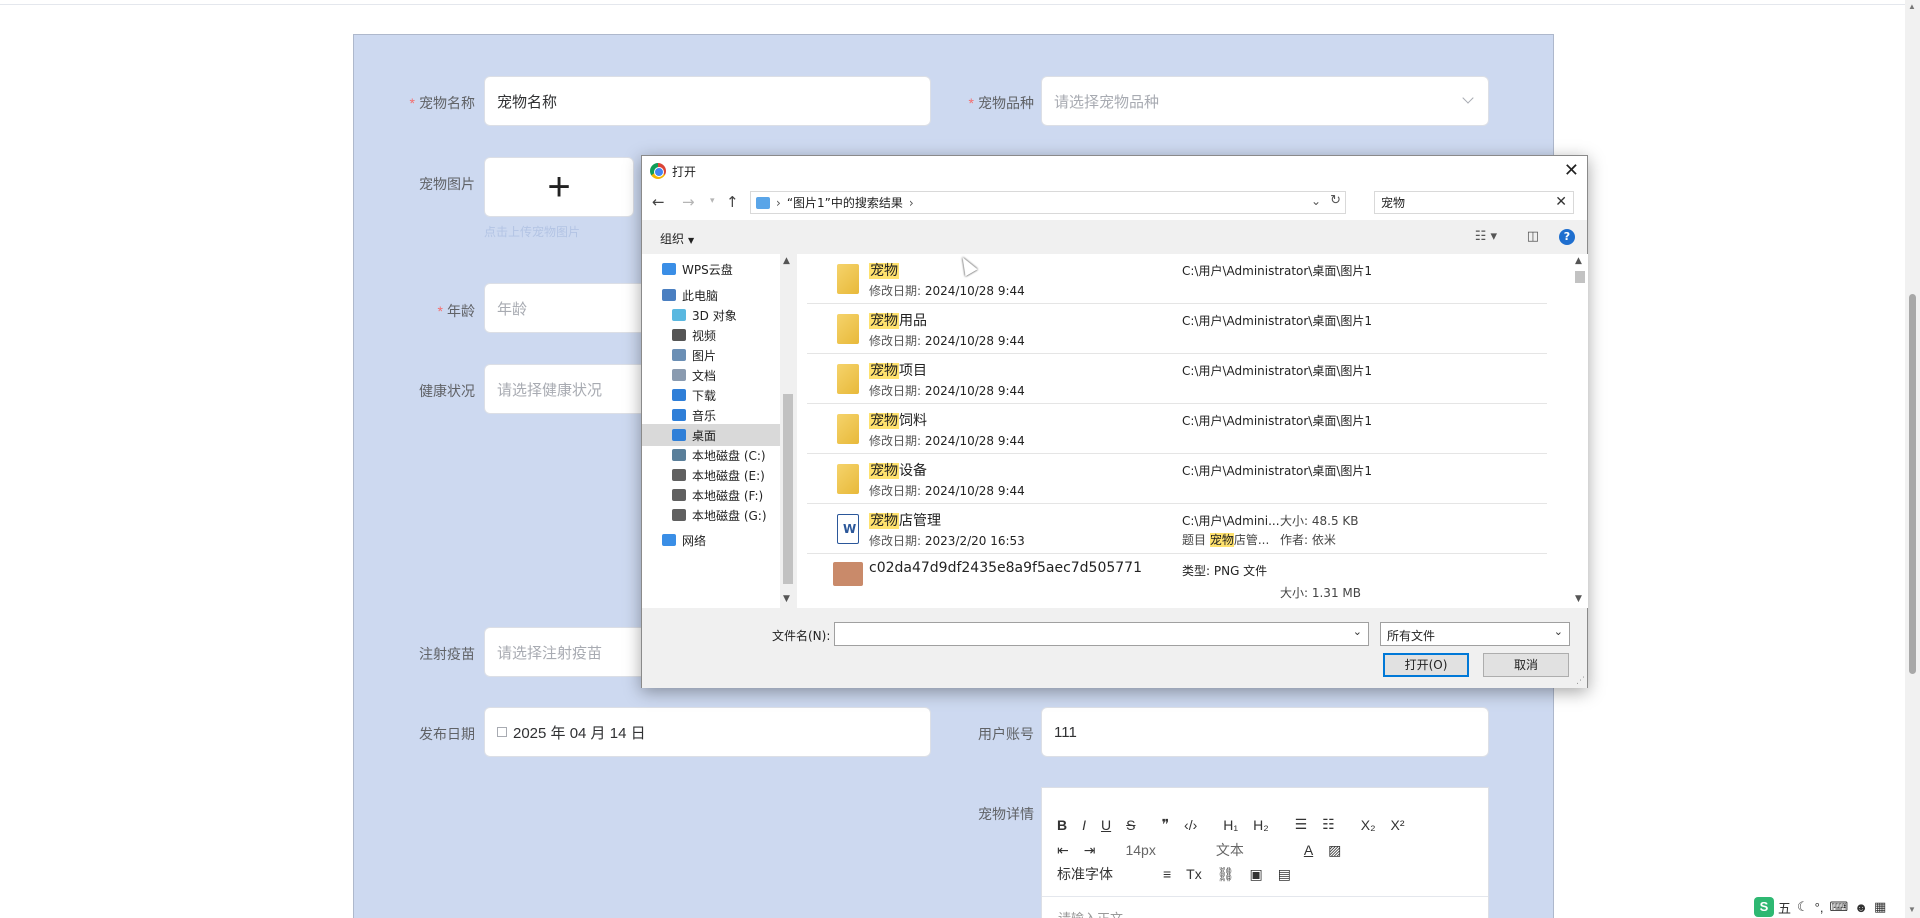 The height and width of the screenshot is (918, 1920). Describe the element at coordinates (1474, 202) in the screenshot. I see `search-input: 宠物 ✕` at that location.